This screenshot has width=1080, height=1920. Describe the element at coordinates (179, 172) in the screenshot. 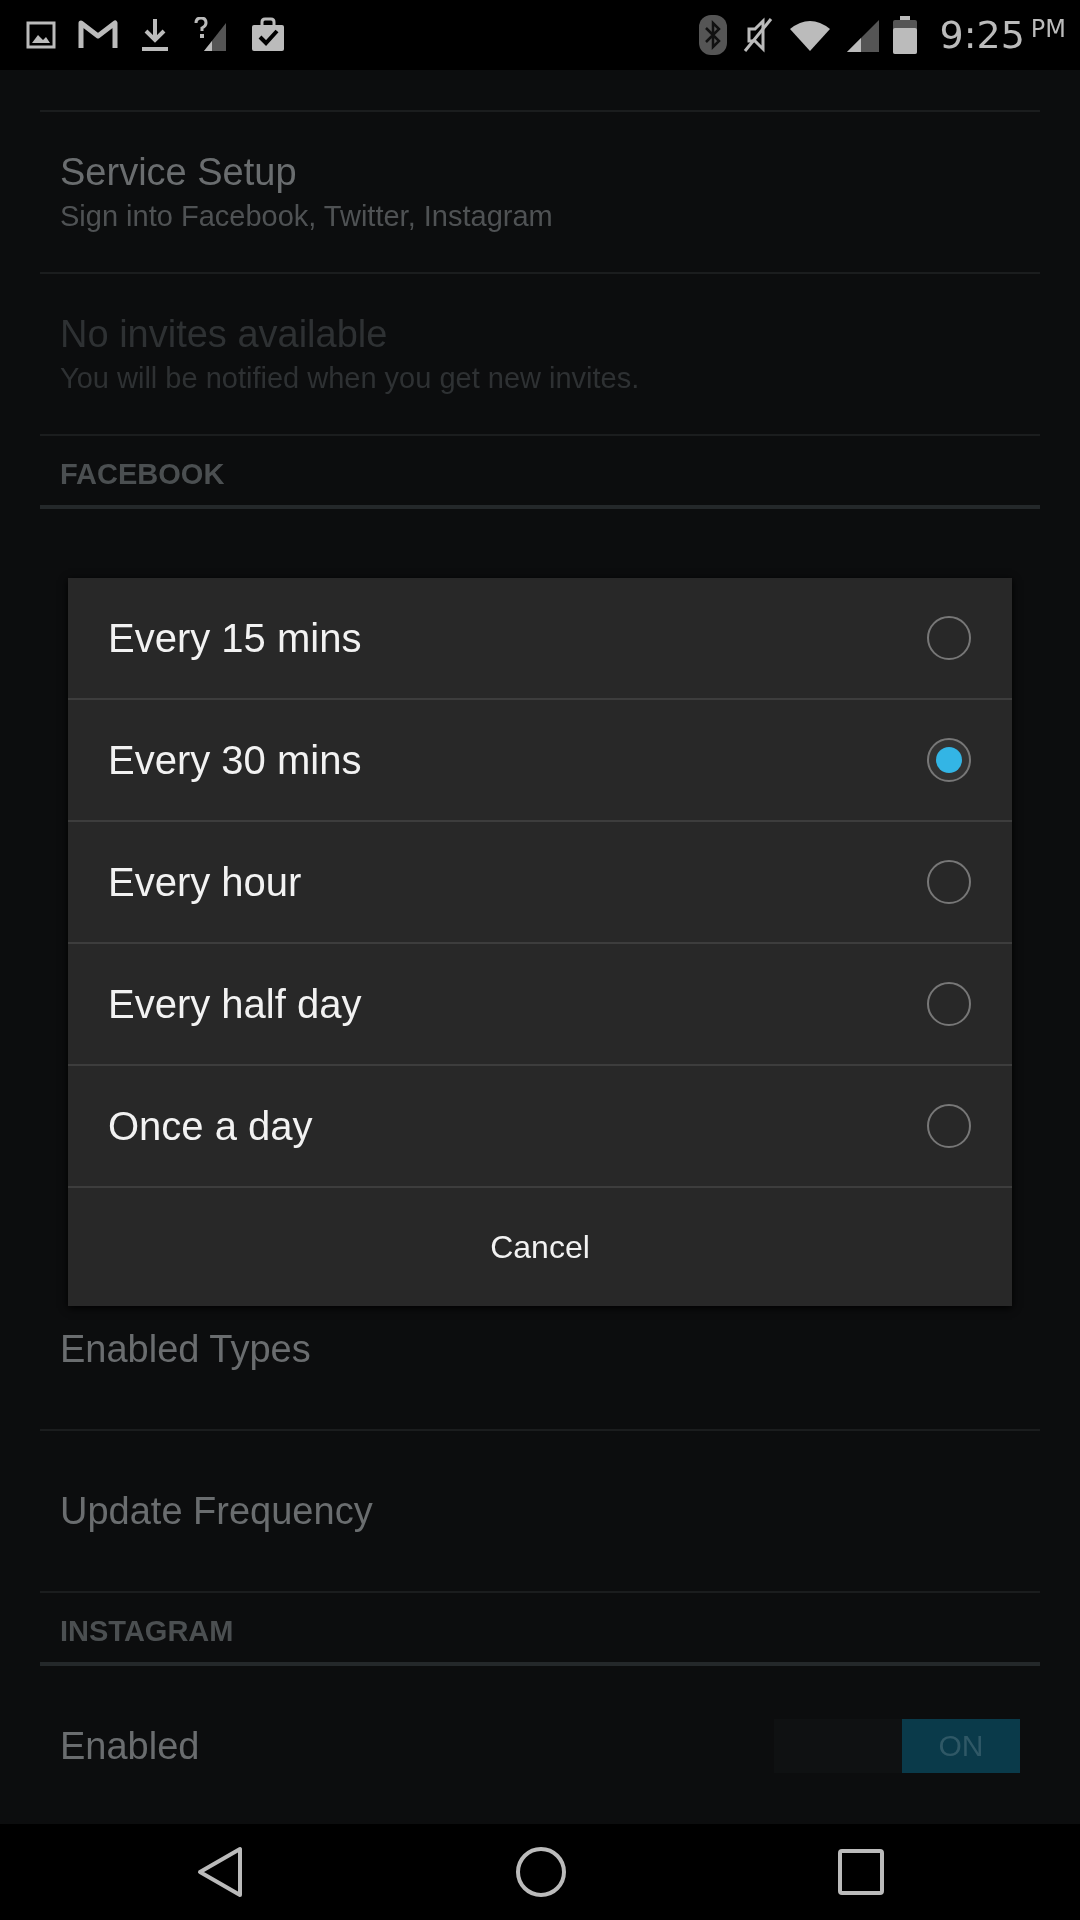

I see `setting-title: Service Setup` at that location.